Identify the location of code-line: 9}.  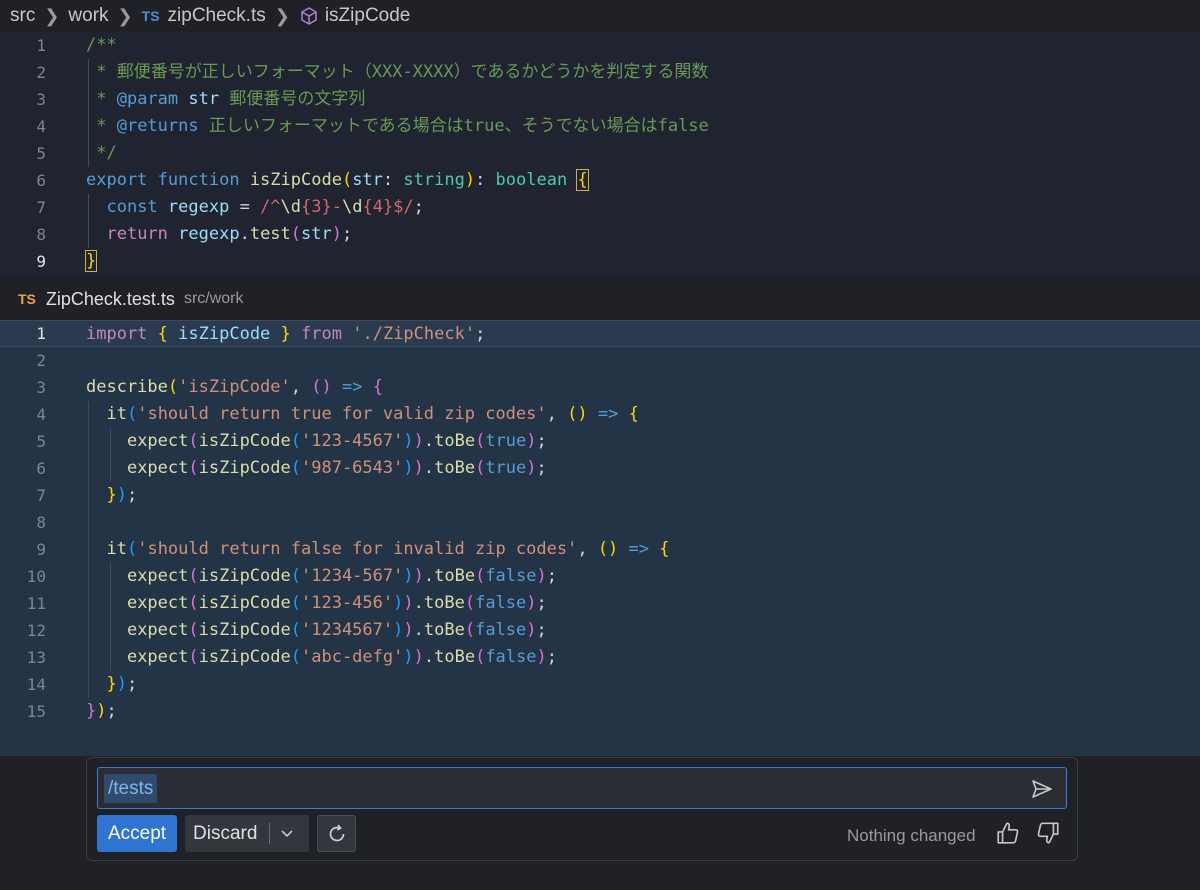
(600, 261).